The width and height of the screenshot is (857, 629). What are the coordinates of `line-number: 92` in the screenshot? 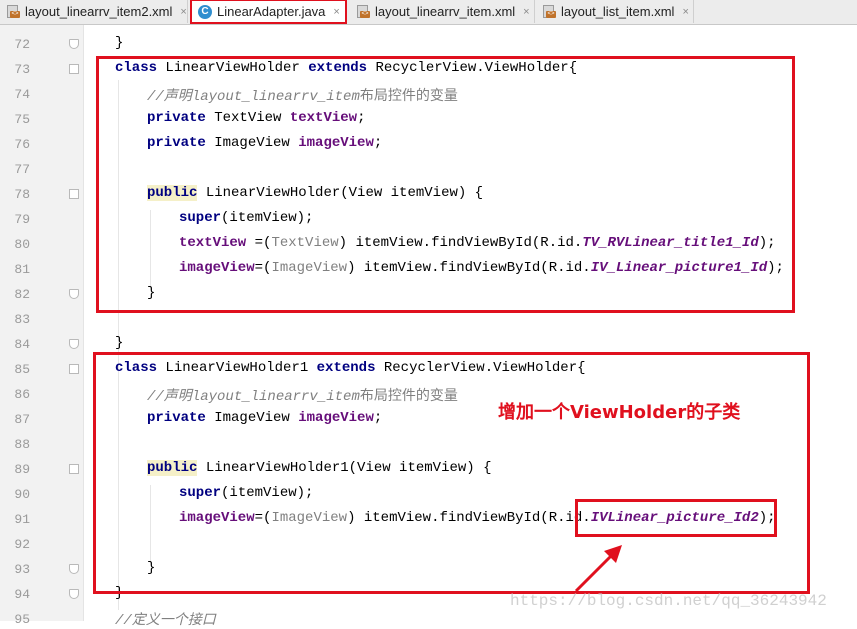 It's located at (22, 544).